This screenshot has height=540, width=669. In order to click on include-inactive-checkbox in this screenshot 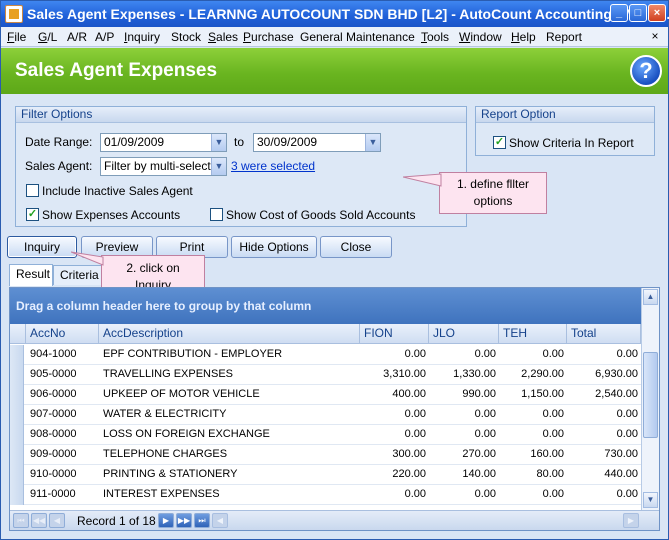, I will do `click(32, 190)`.